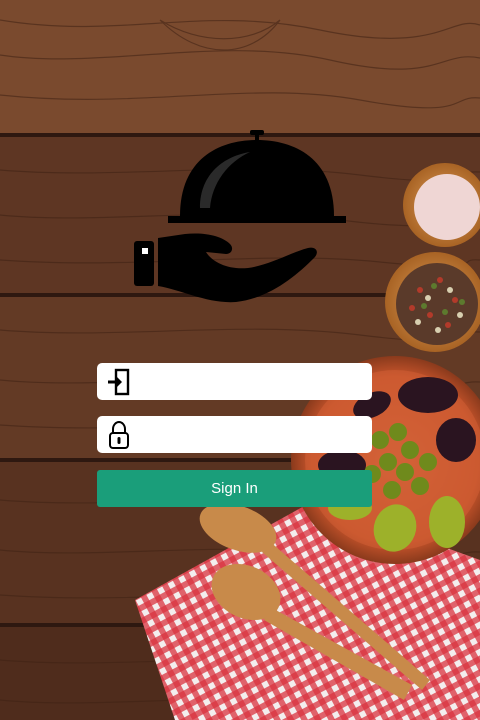  What do you see at coordinates (119, 382) in the screenshot?
I see `login-icon` at bounding box center [119, 382].